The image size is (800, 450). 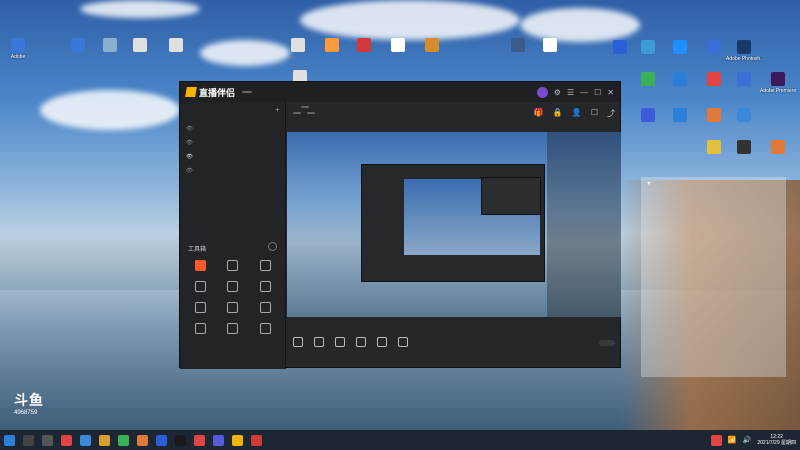 I want to click on gift-icon: 🎁, so click(x=539, y=113).